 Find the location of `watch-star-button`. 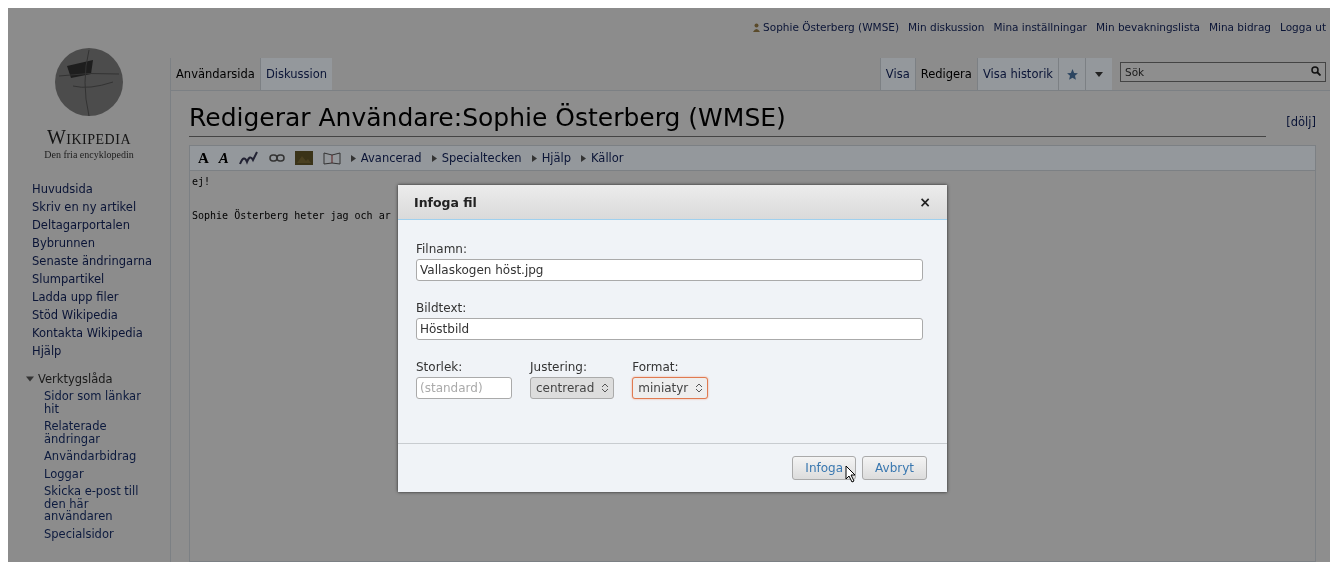

watch-star-button is located at coordinates (1071, 74).